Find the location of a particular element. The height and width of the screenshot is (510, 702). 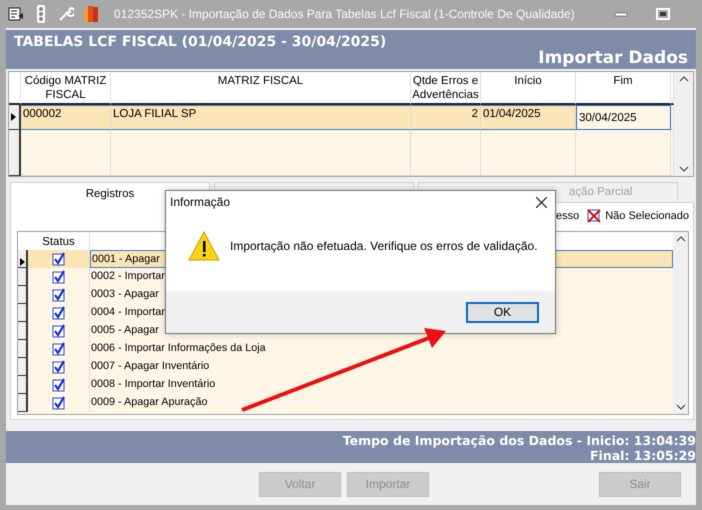

window-title: 012352SPK - Importação de Dados Para Tabelas Lcf Fiscal (1-Controle De Qualidade) is located at coordinates (345, 13).